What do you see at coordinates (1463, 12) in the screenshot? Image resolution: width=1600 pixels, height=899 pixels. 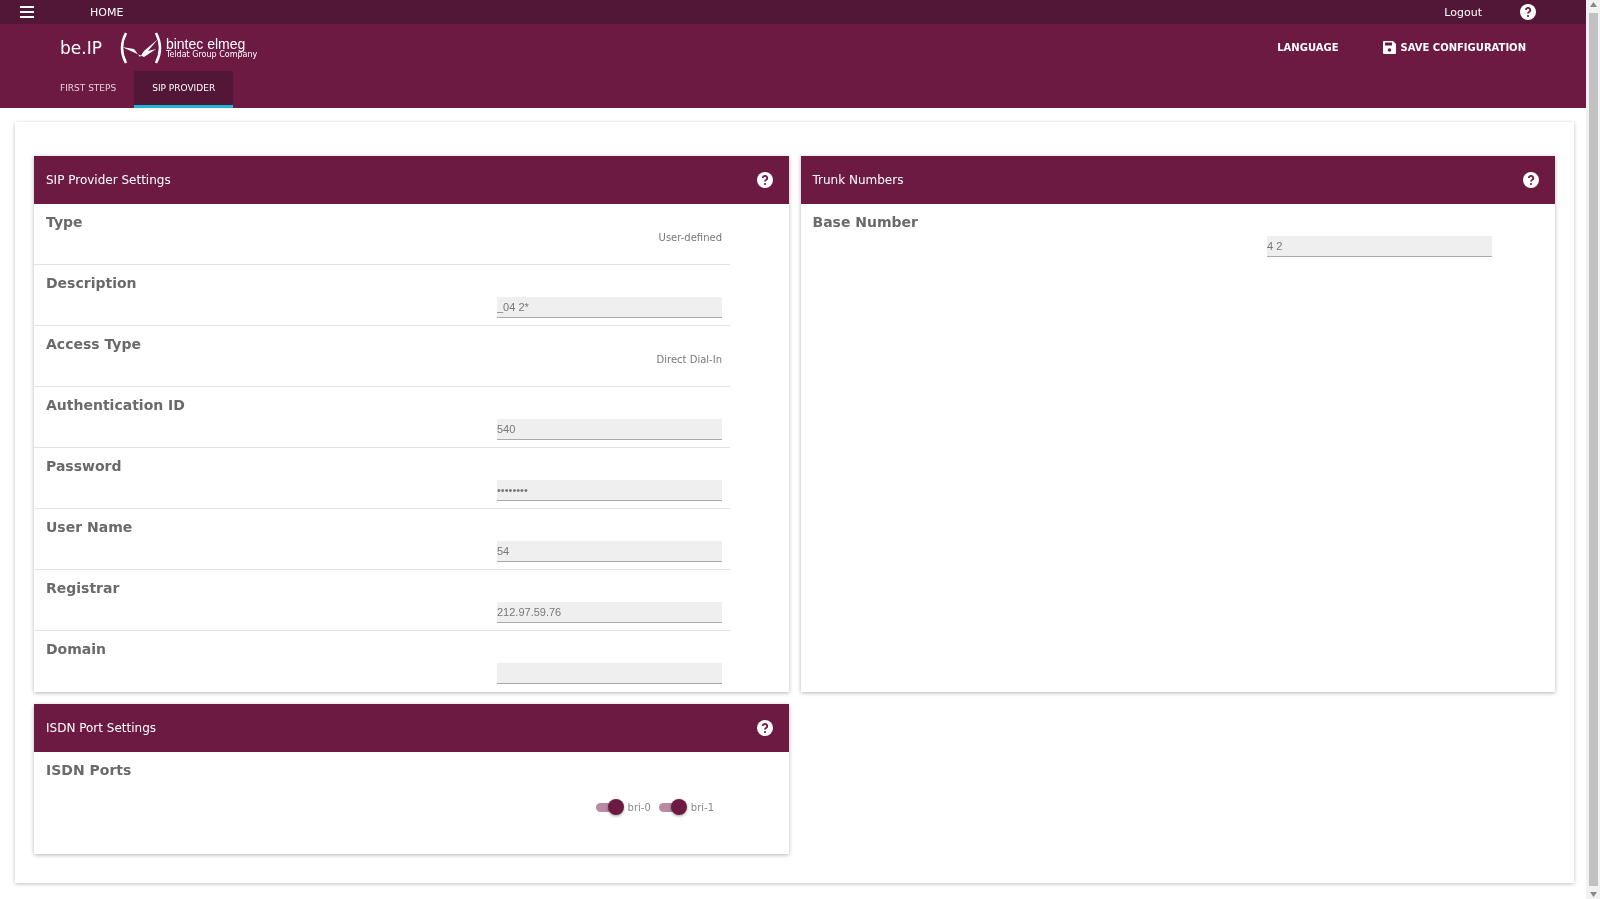 I see `logout-link: Logout` at bounding box center [1463, 12].